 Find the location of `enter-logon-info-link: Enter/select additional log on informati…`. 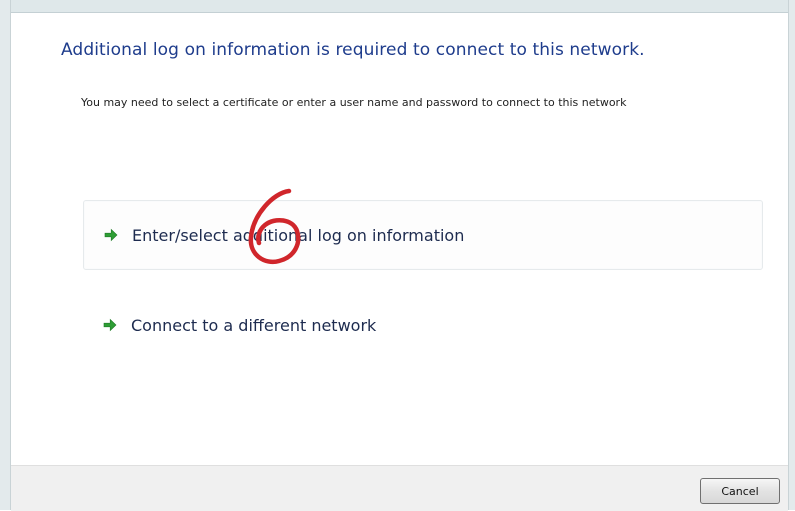

enter-logon-info-link: Enter/select additional log on informati… is located at coordinates (423, 235).